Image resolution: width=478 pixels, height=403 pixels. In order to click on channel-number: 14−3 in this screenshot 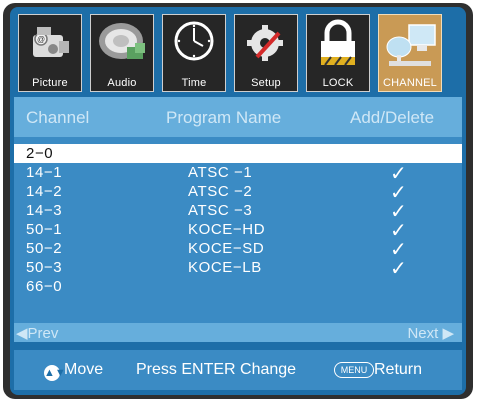, I will do `click(44, 210)`.